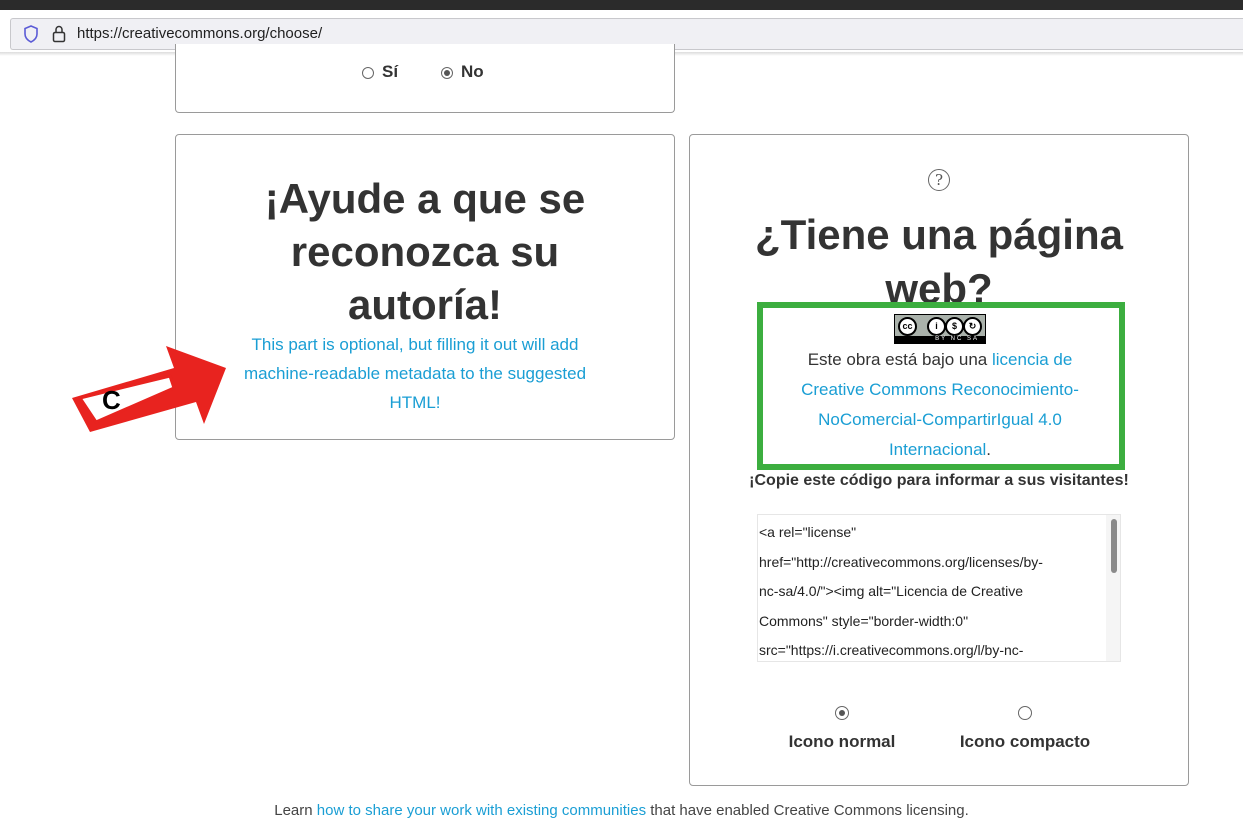  I want to click on badge-strip-text: BY NC SA, so click(940, 339).